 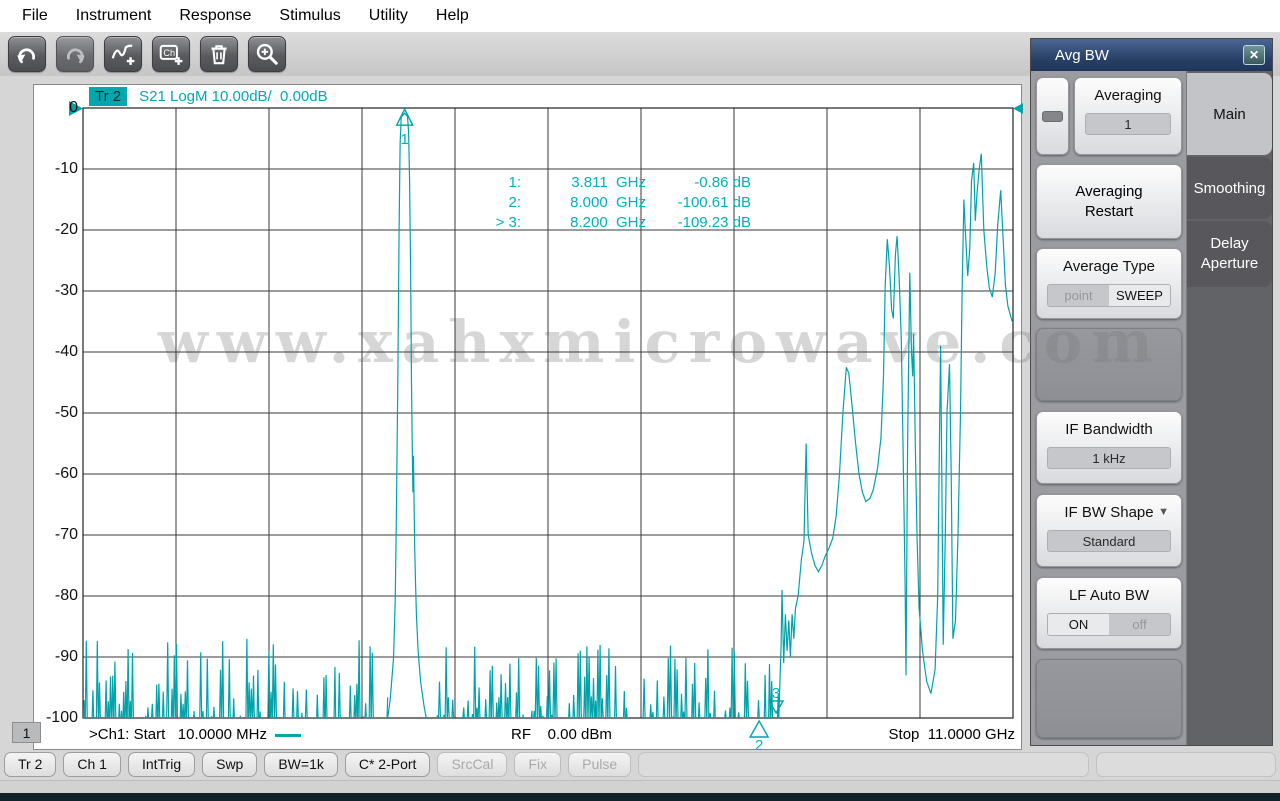 What do you see at coordinates (1109, 541) in the screenshot?
I see `if-bw-shape-value: Standard` at bounding box center [1109, 541].